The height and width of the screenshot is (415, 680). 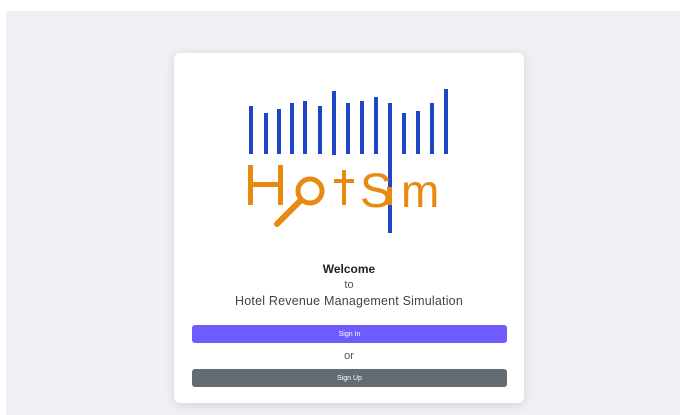 What do you see at coordinates (349, 269) in the screenshot?
I see `welcome-heading: Welcome` at bounding box center [349, 269].